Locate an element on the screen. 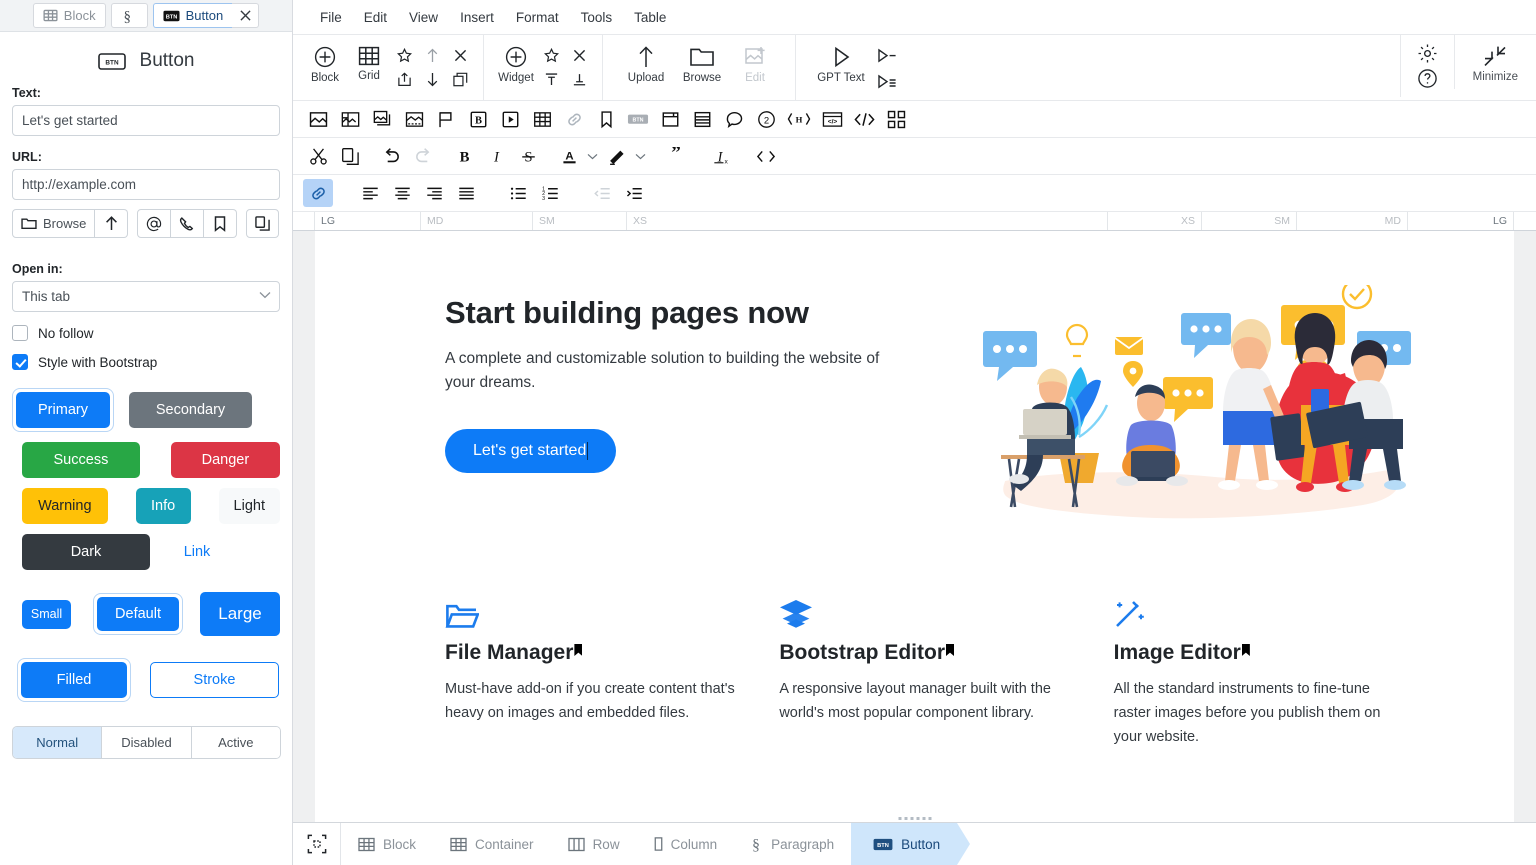 Image resolution: width=1536 pixels, height=865 pixels. widget-button: Widget is located at coordinates (516, 64).